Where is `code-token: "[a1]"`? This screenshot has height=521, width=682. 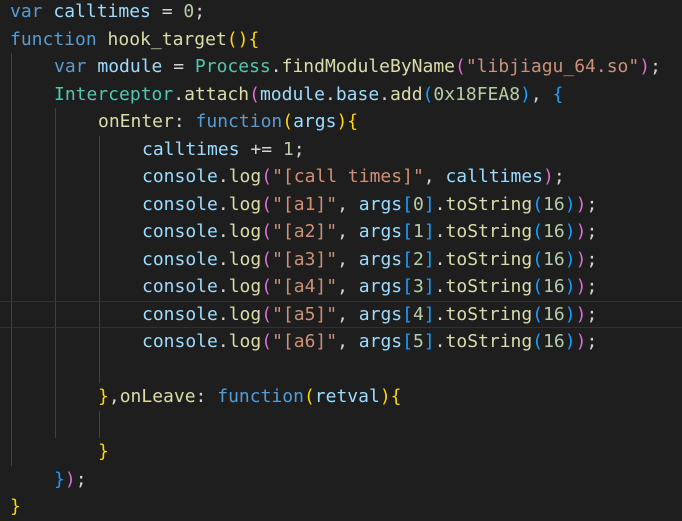 code-token: "[a1]" is located at coordinates (305, 204).